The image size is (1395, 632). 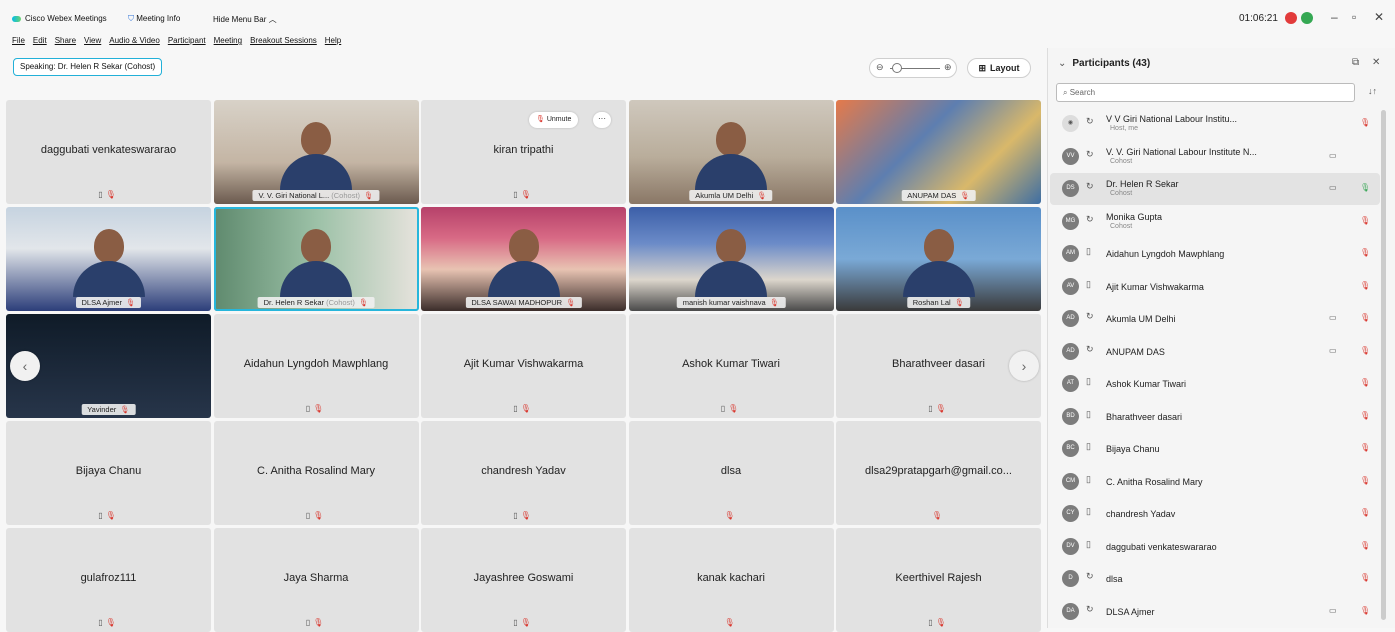 I want to click on participant-row: D ↻ dlsa 🎙, so click(x=1215, y=579).